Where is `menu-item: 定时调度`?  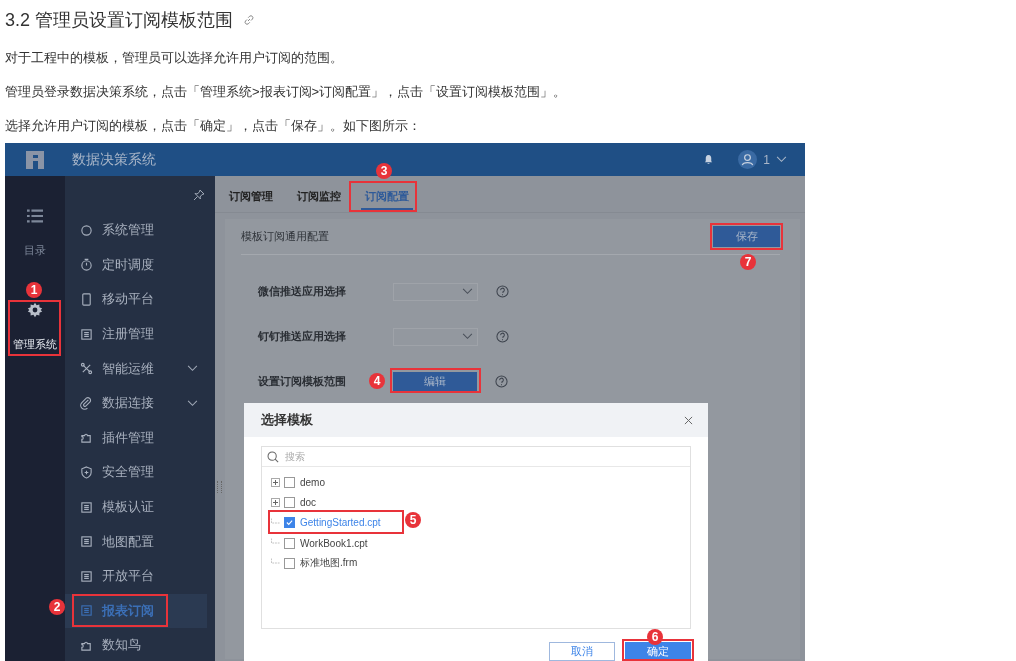
menu-item: 定时调度 is located at coordinates (140, 265).